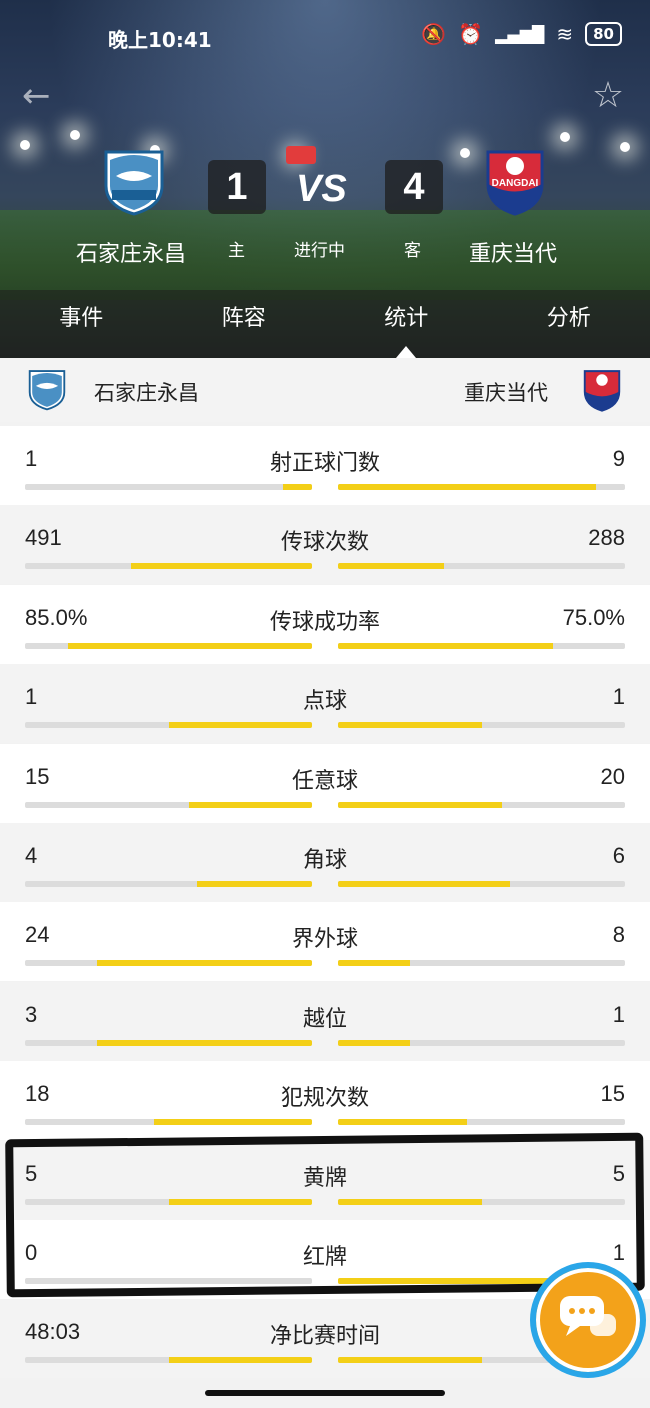 This screenshot has height=1408, width=650. What do you see at coordinates (324, 1257) in the screenshot?
I see `stat-label: 红牌` at bounding box center [324, 1257].